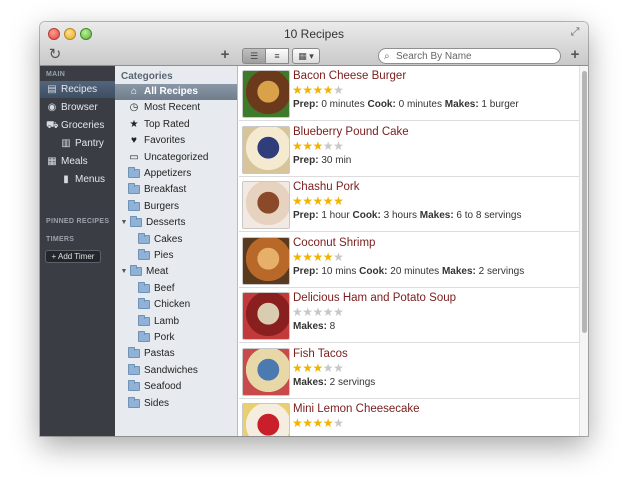 The width and height of the screenshot is (628, 491). Describe the element at coordinates (476, 56) in the screenshot. I see `search-input` at that location.